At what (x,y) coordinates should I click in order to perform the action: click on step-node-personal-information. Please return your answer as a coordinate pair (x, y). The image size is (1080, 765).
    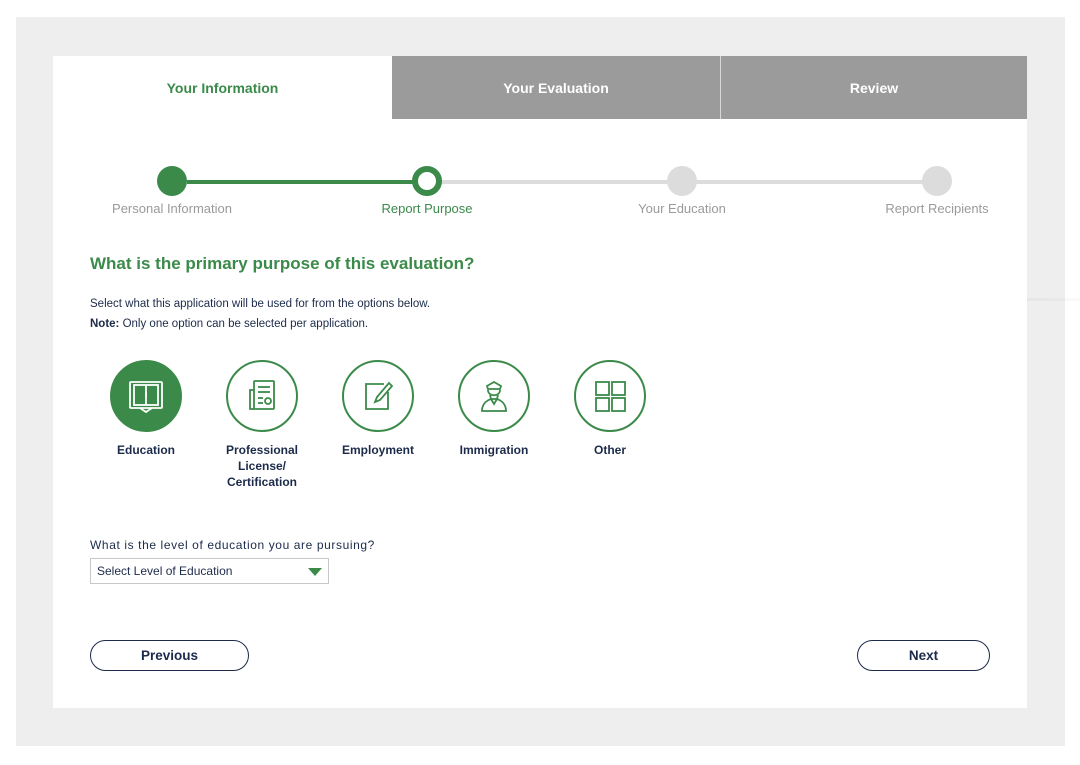
    Looking at the image, I should click on (172, 181).